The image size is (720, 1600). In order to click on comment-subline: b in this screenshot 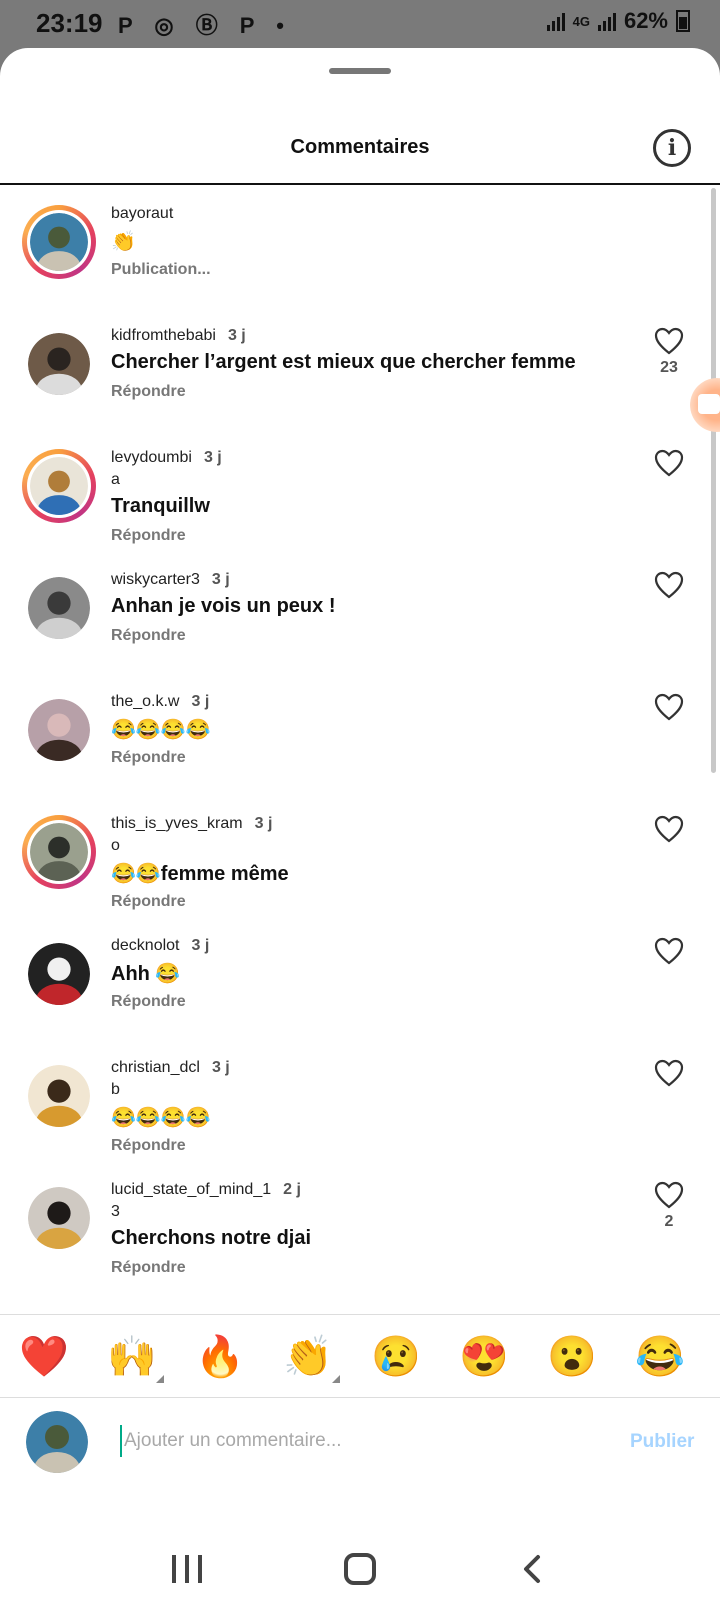, I will do `click(115, 1089)`.